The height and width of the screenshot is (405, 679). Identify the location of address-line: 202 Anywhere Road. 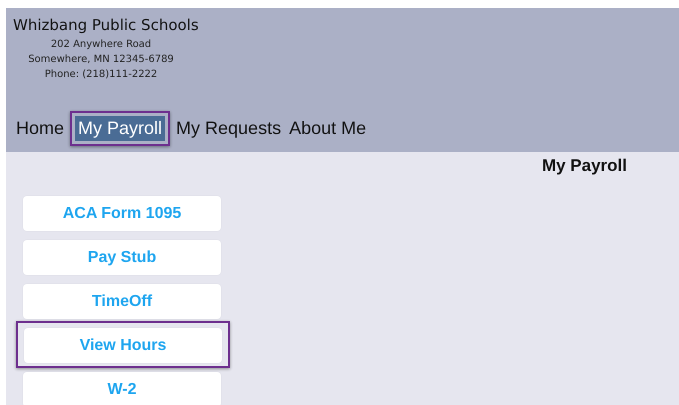
(101, 45).